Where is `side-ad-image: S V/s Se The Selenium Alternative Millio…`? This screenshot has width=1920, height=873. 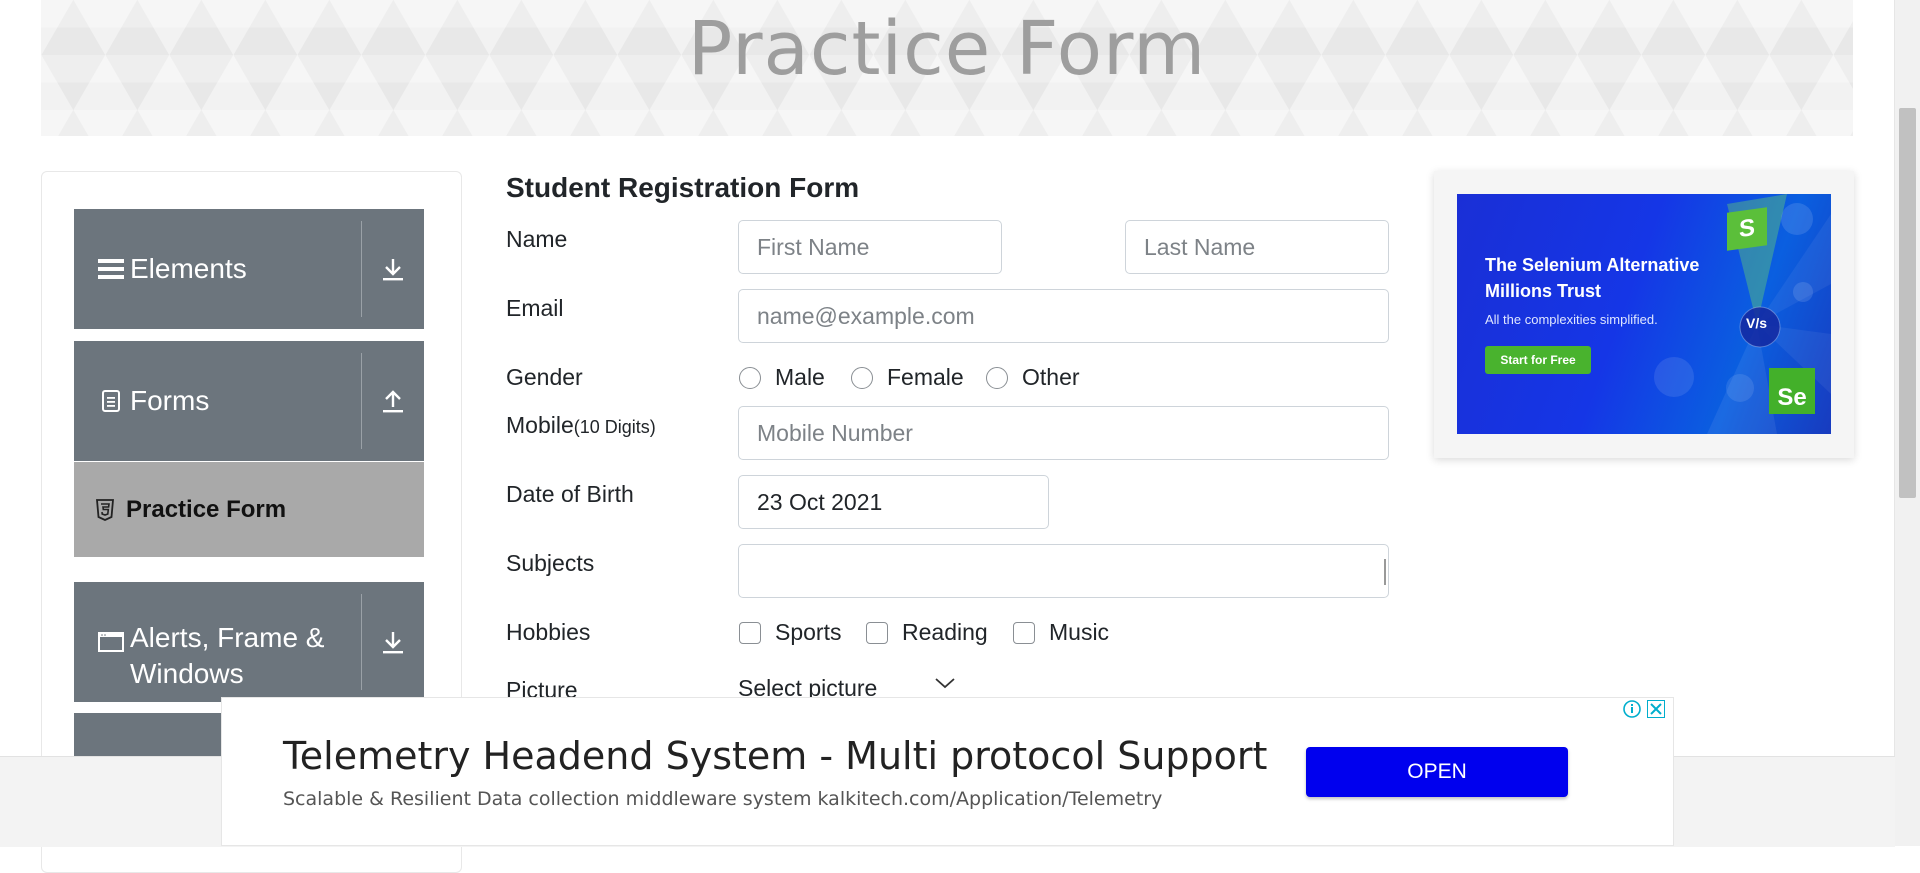 side-ad-image: S V/s Se The Selenium Alternative Millio… is located at coordinates (1644, 314).